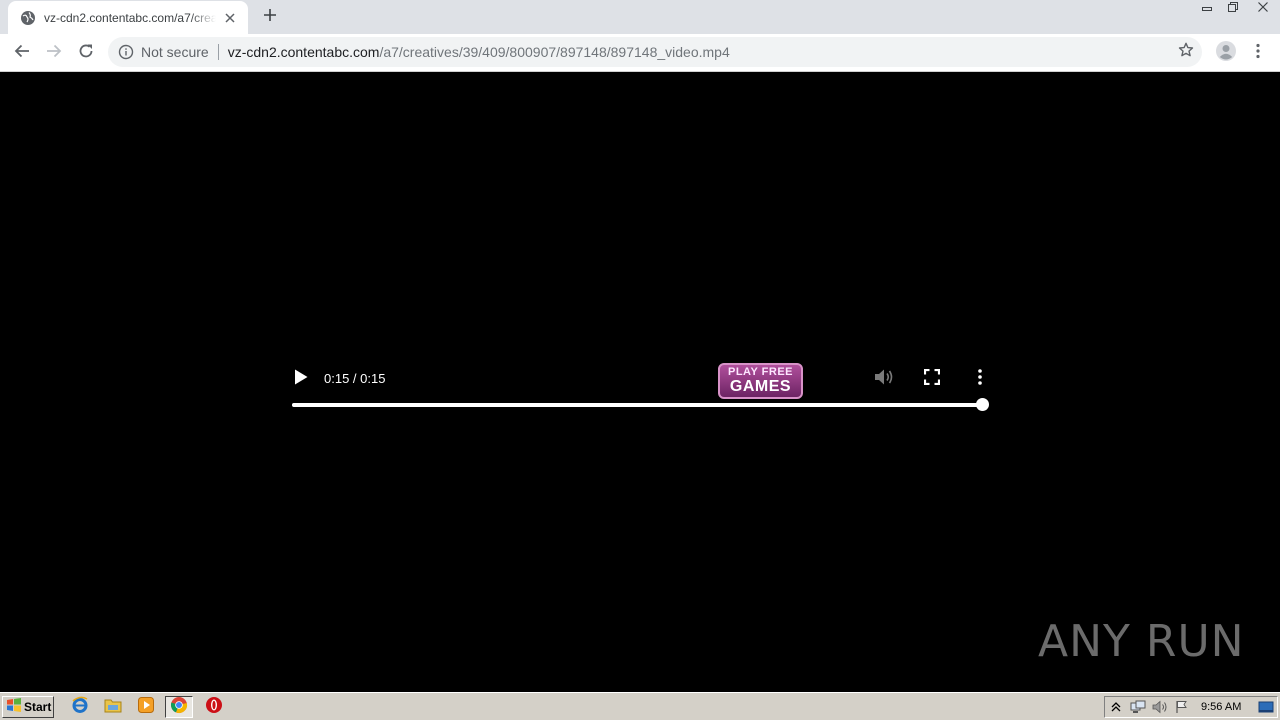  I want to click on taskbar-clock: 9:56 AM, so click(1221, 707).